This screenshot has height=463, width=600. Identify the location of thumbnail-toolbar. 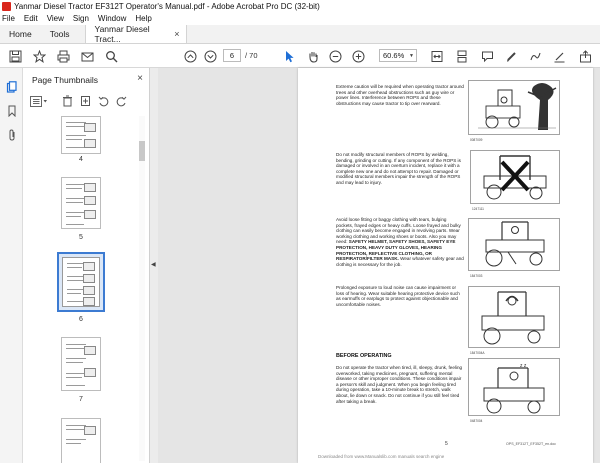
(86, 101).